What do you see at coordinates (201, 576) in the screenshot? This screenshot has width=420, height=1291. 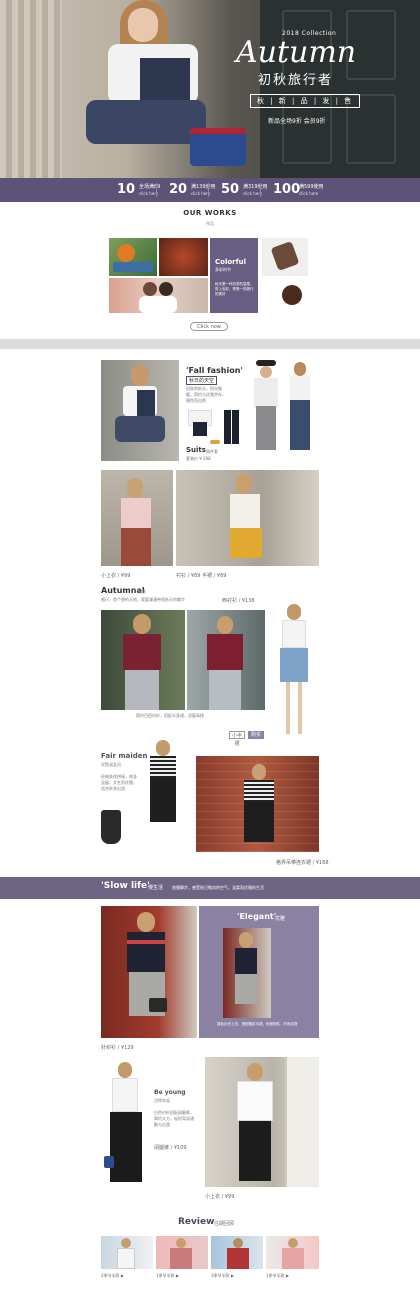 I see `fall-caption-right: 衬衫 / ¥89 半裙 / ¥89` at bounding box center [201, 576].